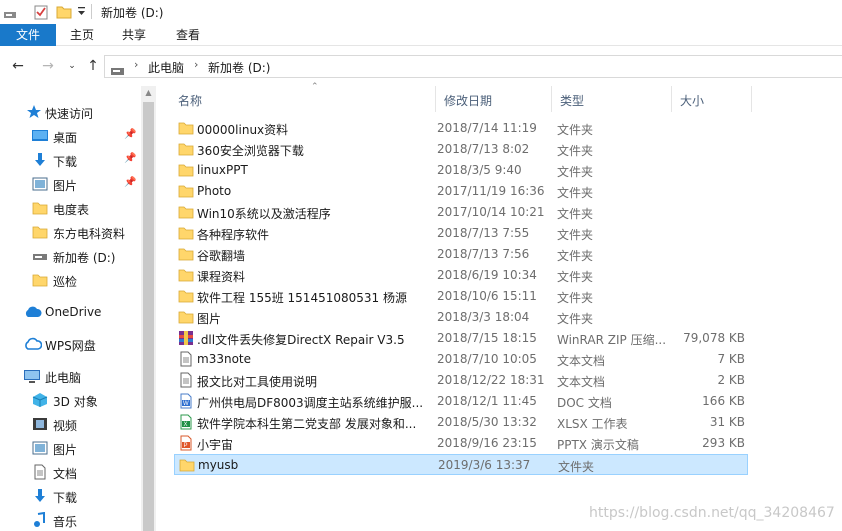  I want to click on file-type: 文本文档, so click(581, 361).